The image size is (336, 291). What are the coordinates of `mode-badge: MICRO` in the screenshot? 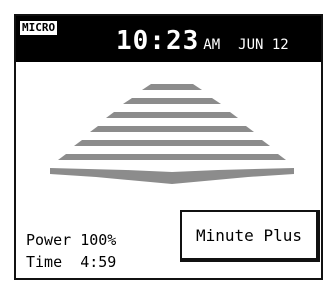 It's located at (39, 28).